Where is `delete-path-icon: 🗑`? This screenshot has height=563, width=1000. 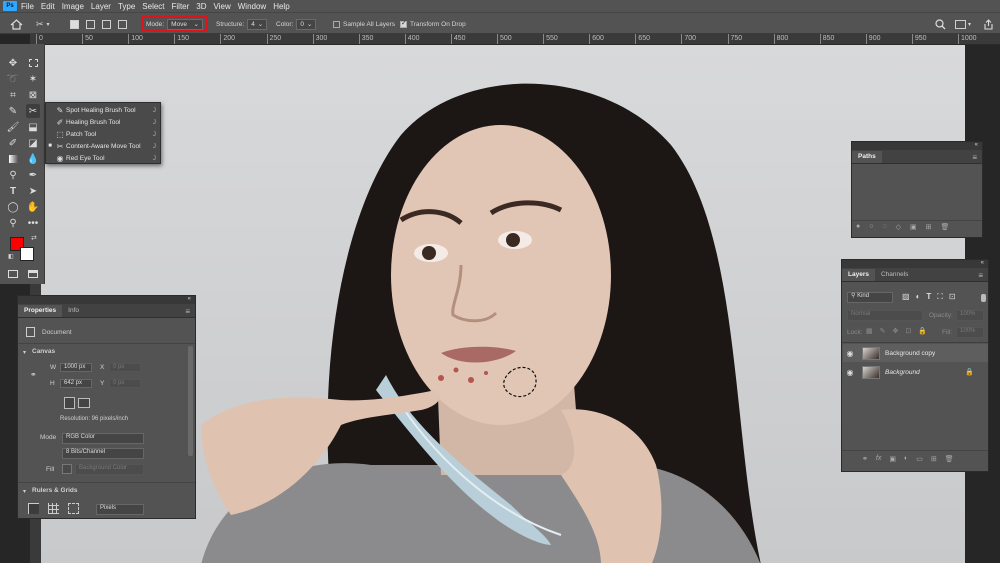 delete-path-icon: 🗑 is located at coordinates (945, 227).